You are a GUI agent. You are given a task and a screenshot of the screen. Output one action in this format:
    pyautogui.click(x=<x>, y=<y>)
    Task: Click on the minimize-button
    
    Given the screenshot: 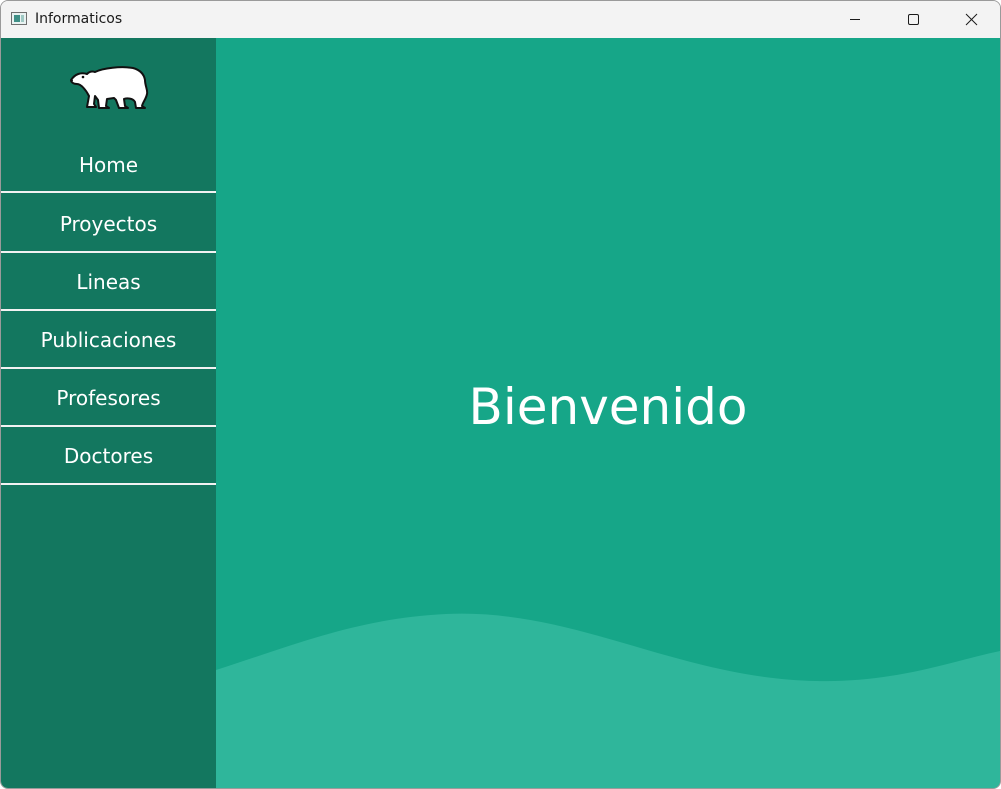 What is the action you would take?
    pyautogui.click(x=855, y=19)
    